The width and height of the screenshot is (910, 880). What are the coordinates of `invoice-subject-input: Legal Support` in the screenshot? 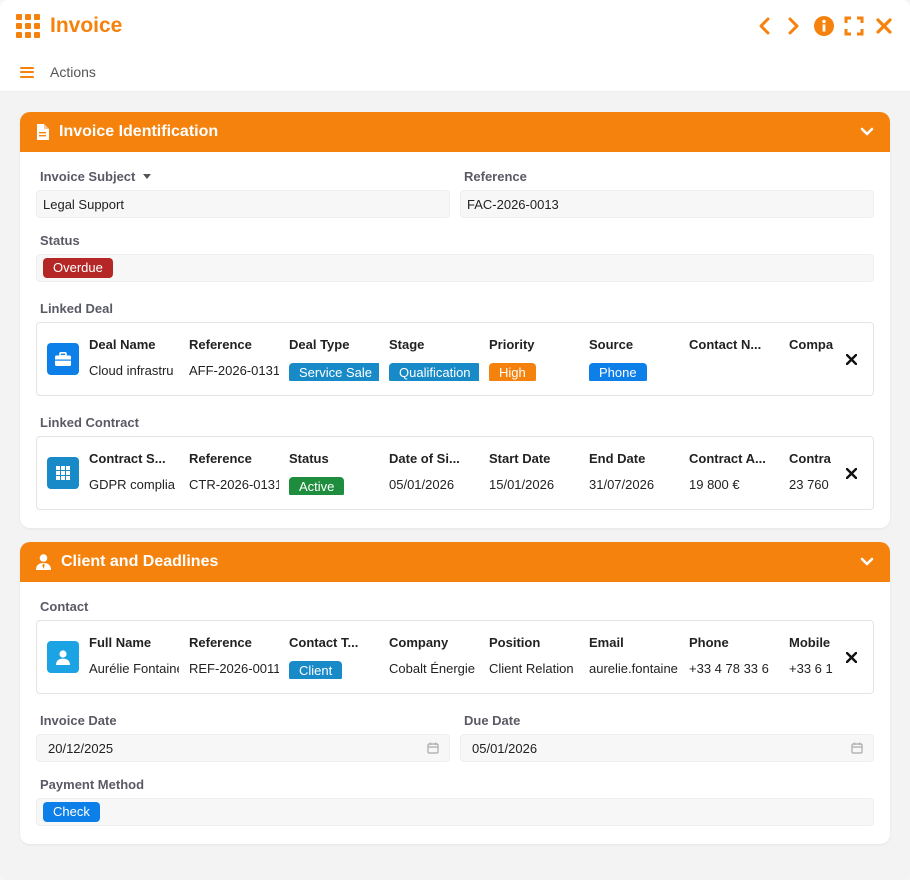 It's located at (243, 204).